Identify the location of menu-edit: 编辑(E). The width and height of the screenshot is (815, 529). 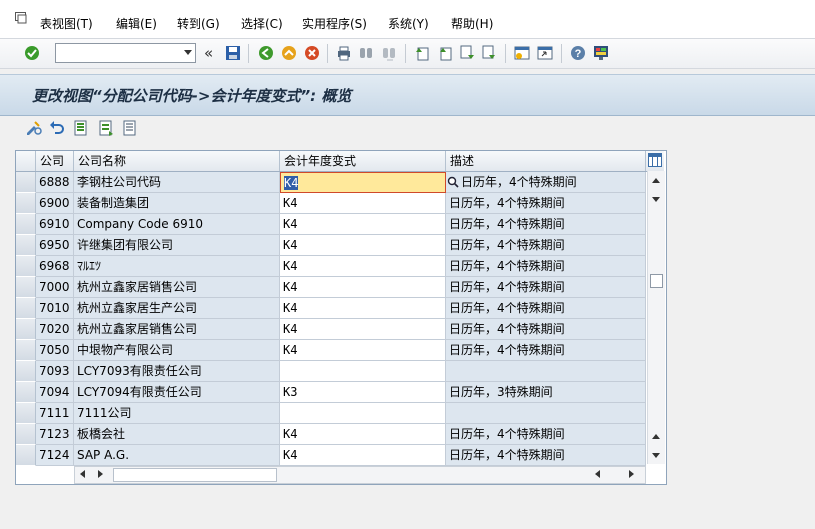
(136, 23).